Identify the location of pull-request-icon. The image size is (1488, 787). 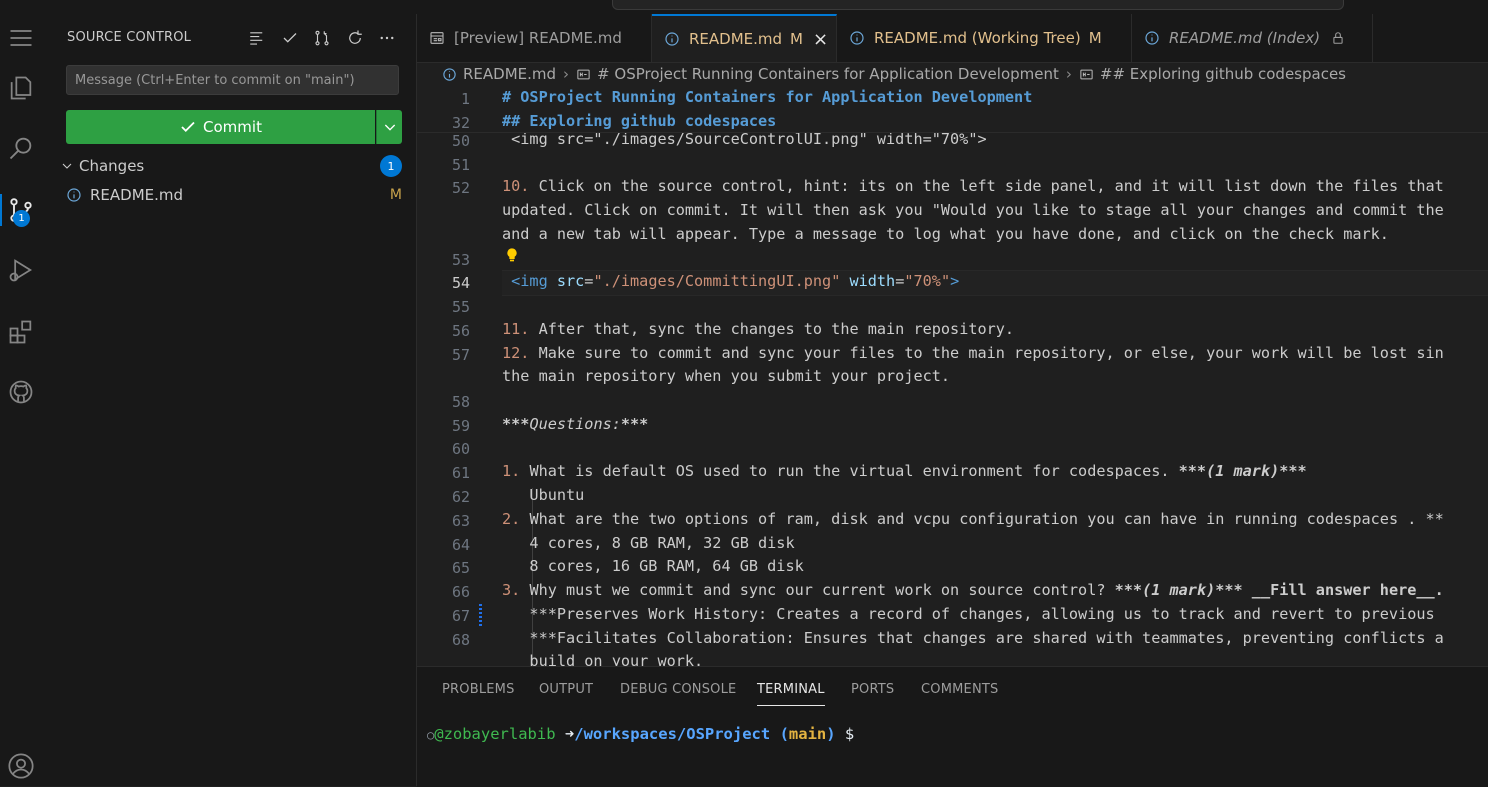
(322, 38).